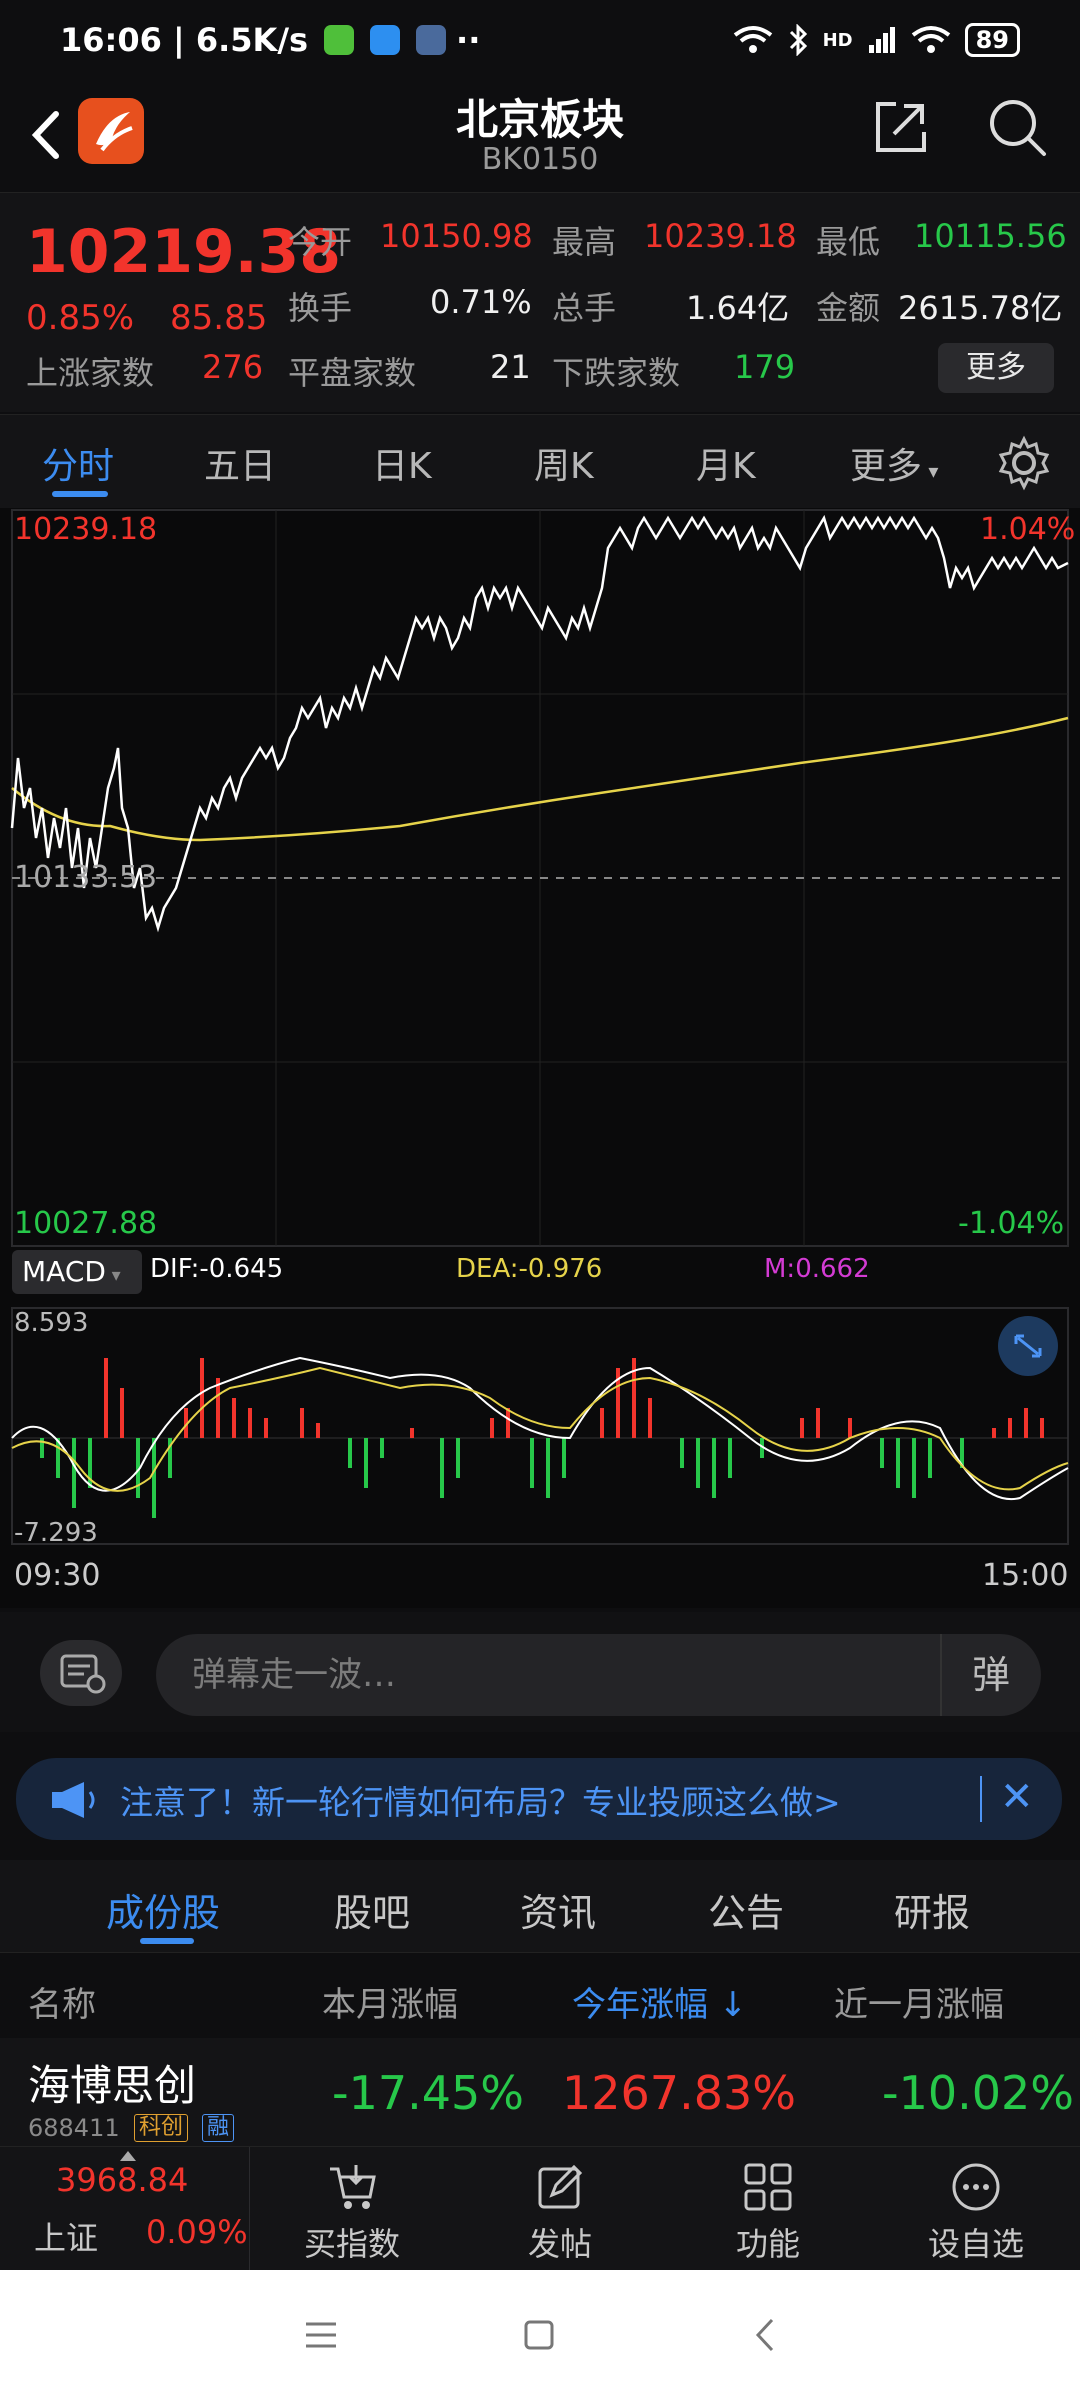  I want to click on chart-high-percent: 1.04%, so click(1028, 529).